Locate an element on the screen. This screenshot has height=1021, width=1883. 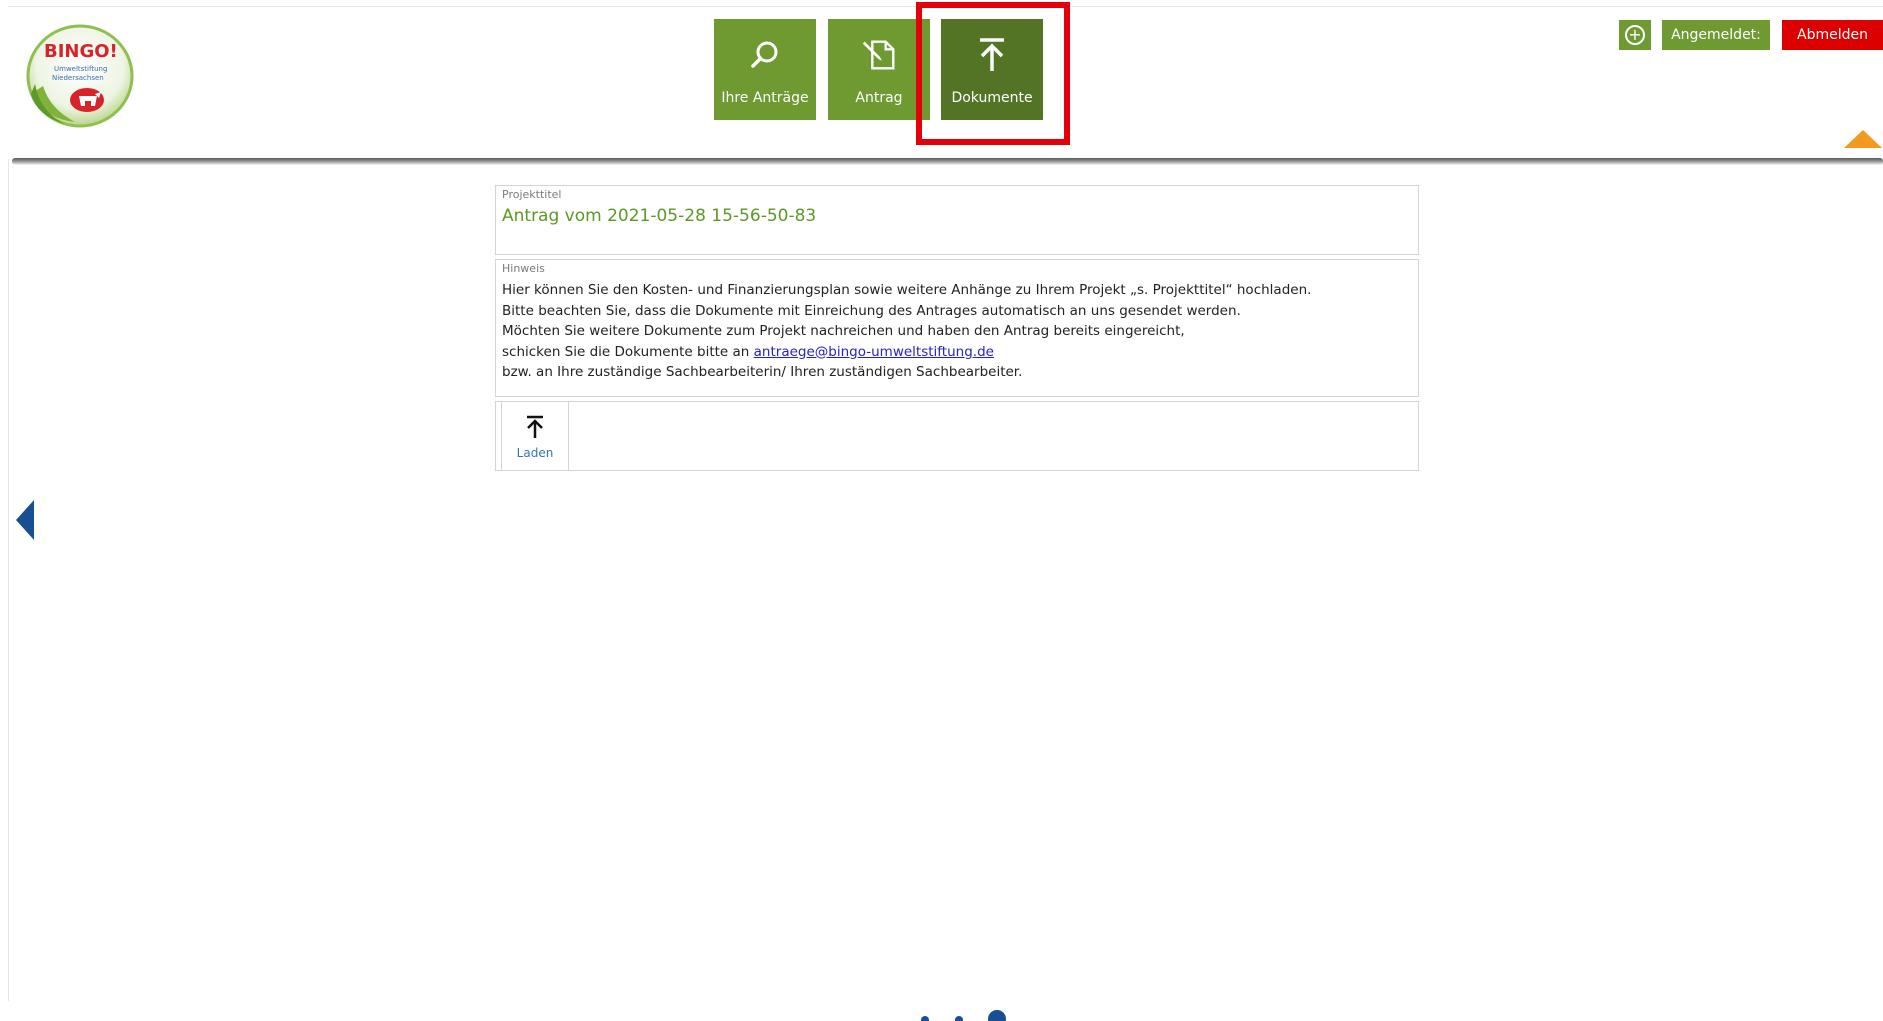
project-title-label: Projekttitel is located at coordinates (532, 194).